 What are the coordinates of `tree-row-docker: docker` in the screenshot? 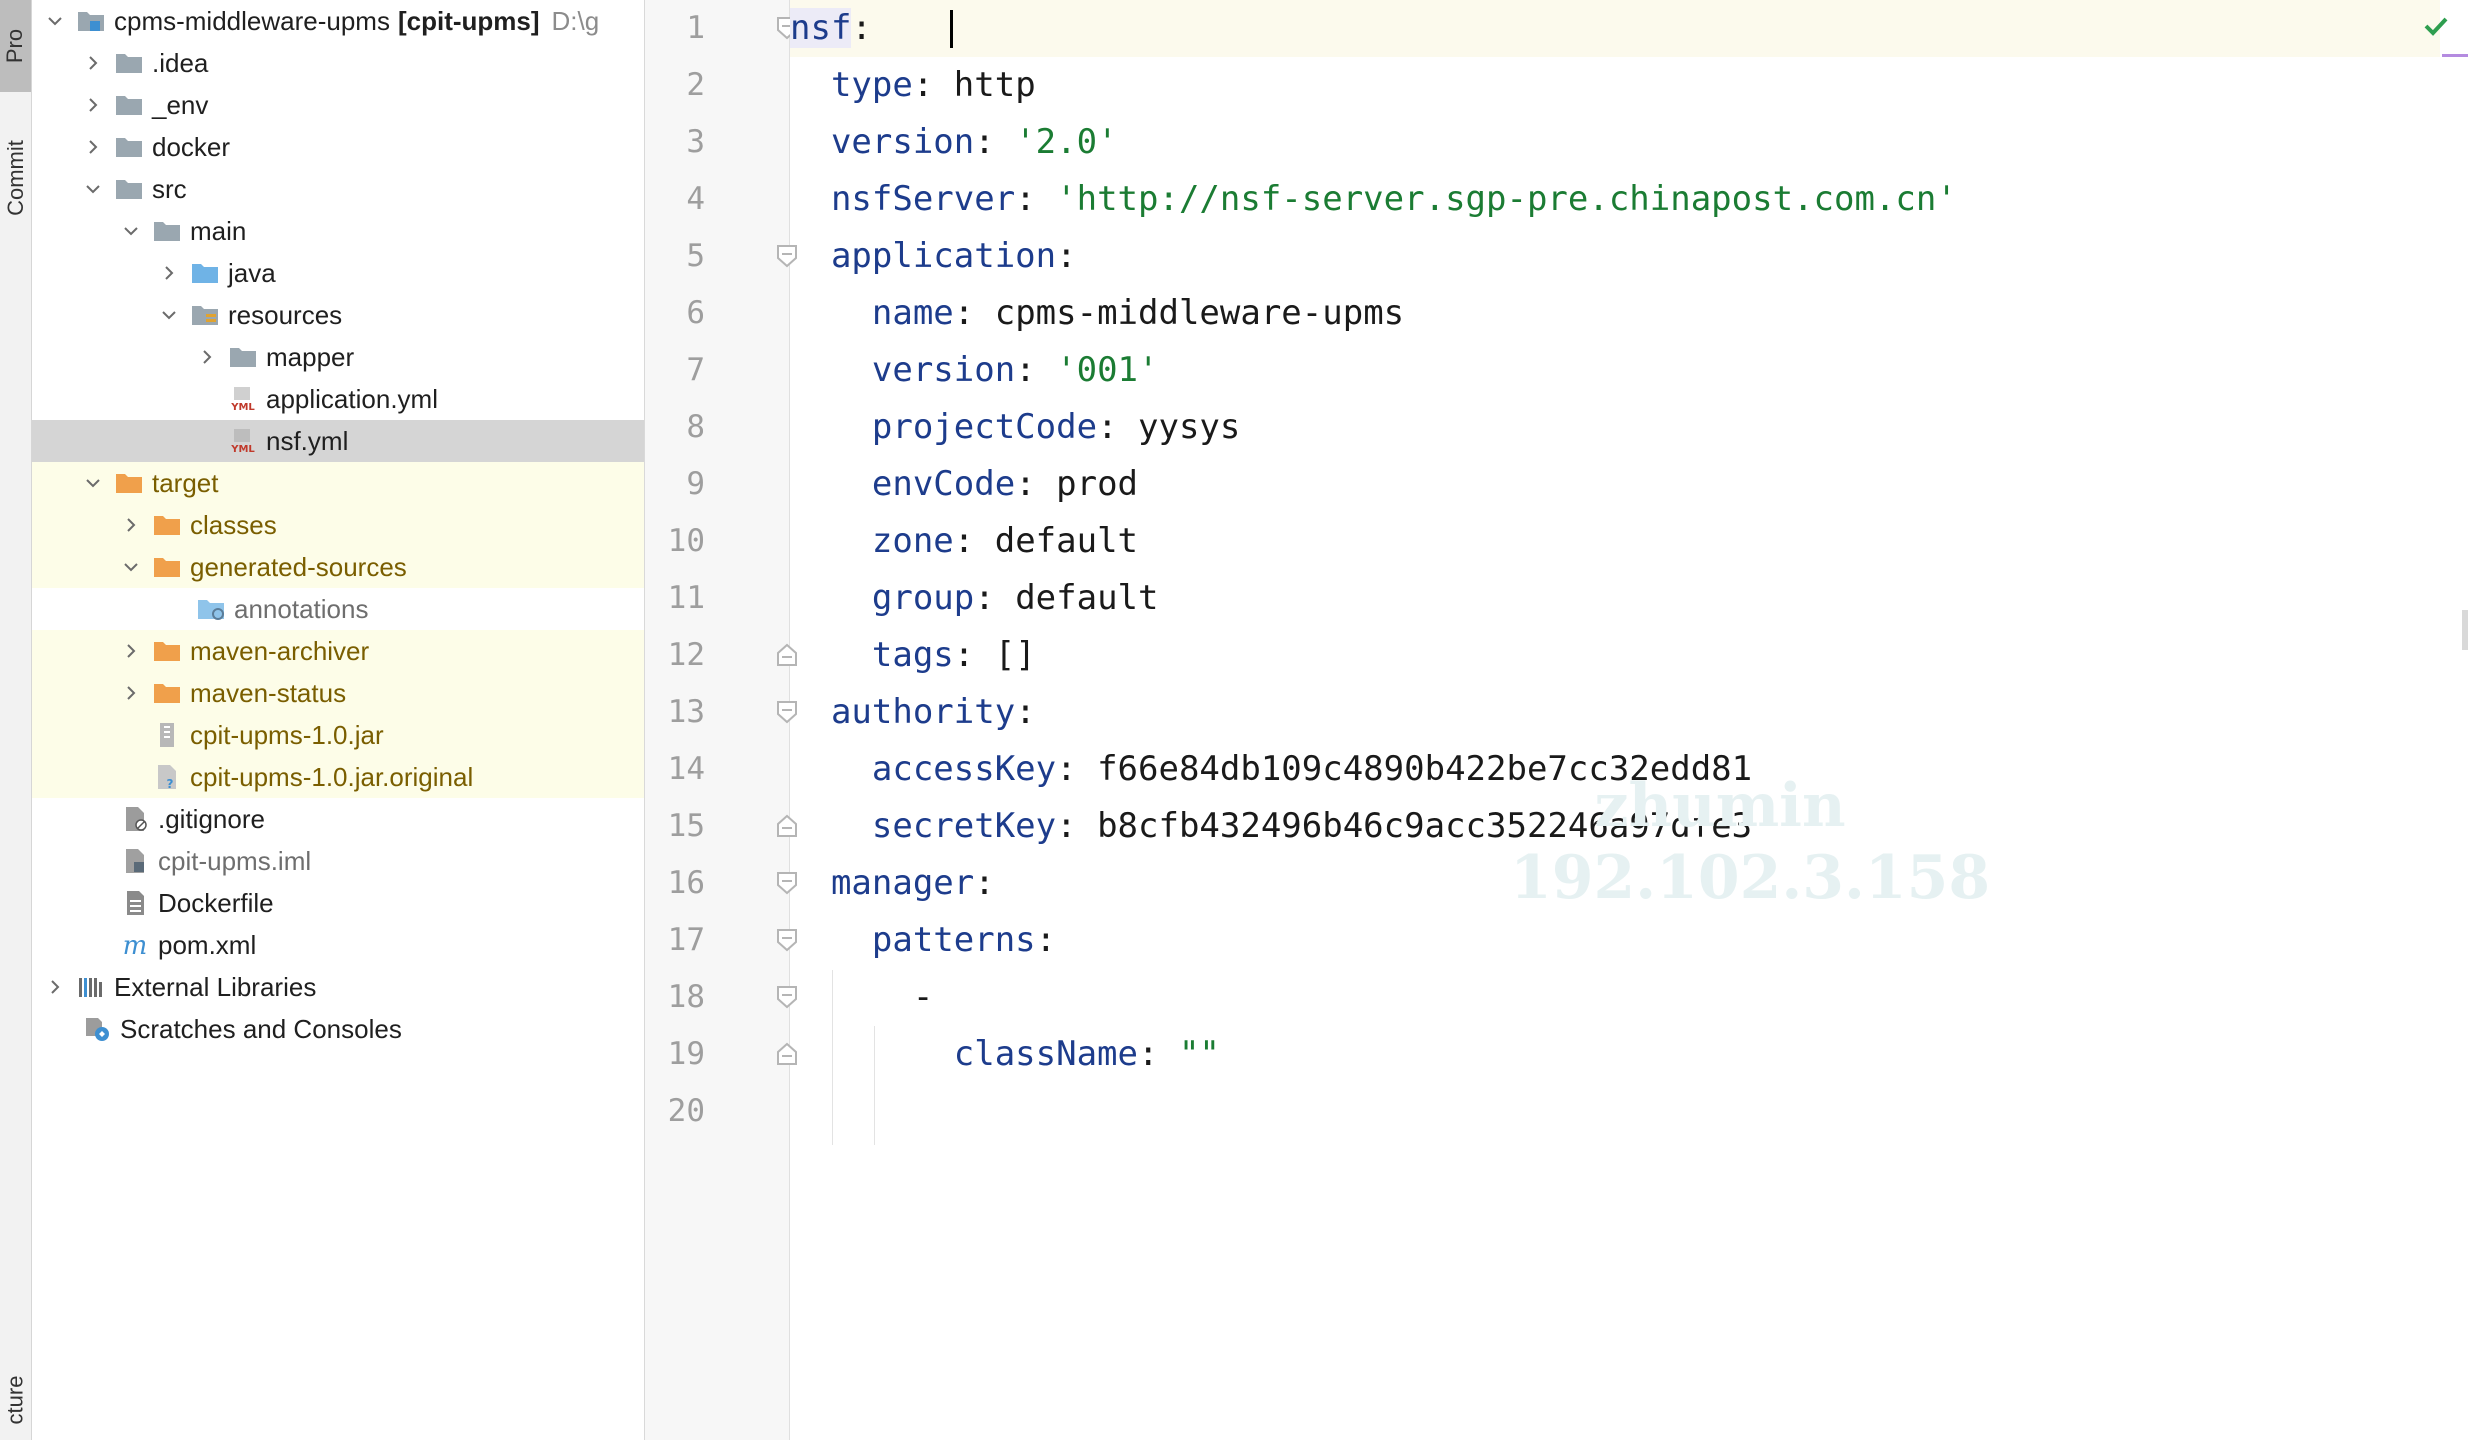 It's located at (338, 147).